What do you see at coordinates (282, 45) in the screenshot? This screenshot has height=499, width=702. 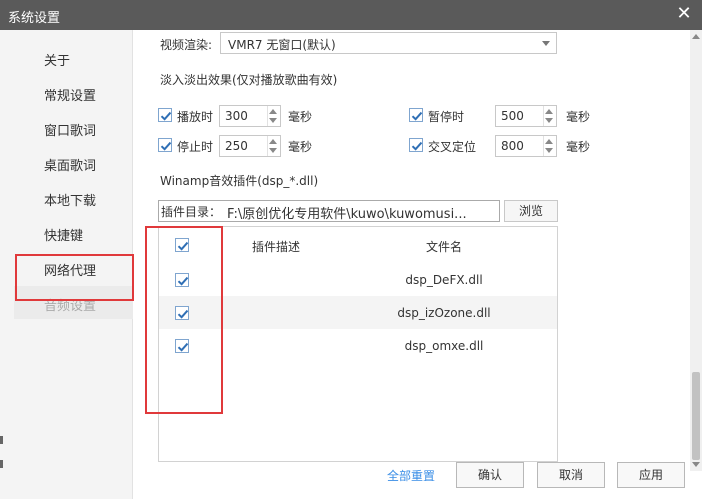 I see `video-render-value: VMR7 无窗口(默认)` at bounding box center [282, 45].